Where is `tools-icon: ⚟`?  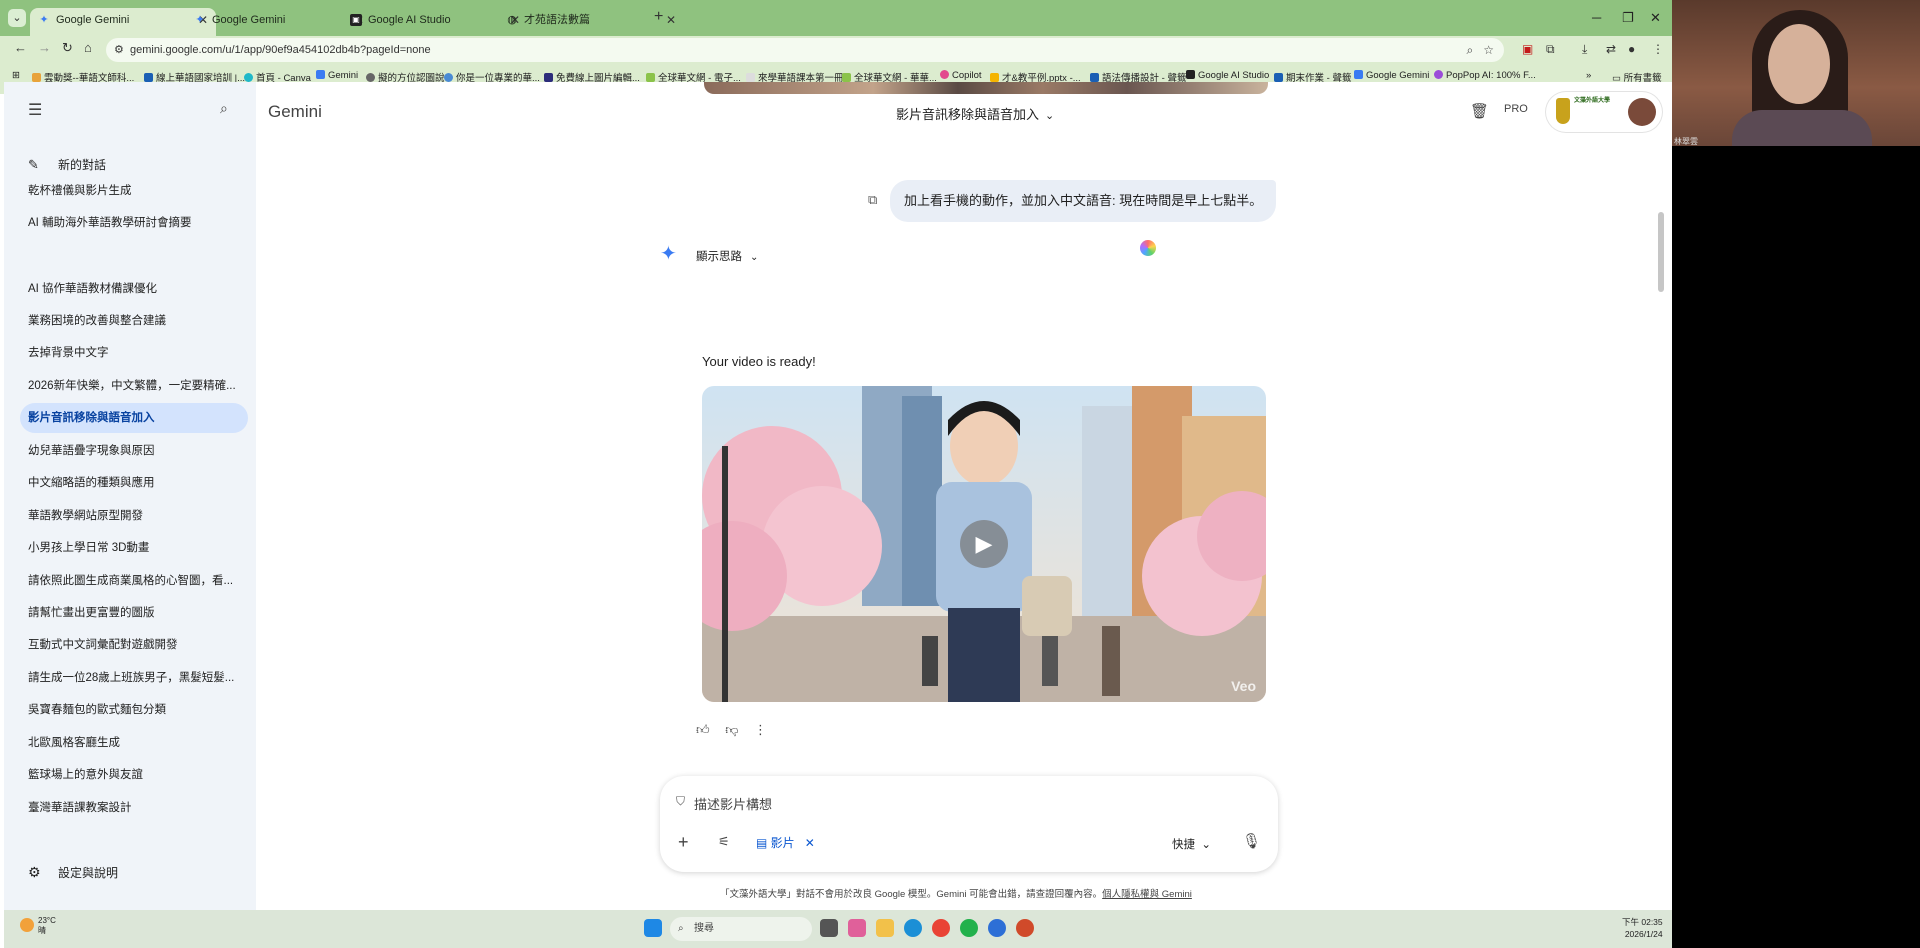 tools-icon: ⚟ is located at coordinates (724, 842).